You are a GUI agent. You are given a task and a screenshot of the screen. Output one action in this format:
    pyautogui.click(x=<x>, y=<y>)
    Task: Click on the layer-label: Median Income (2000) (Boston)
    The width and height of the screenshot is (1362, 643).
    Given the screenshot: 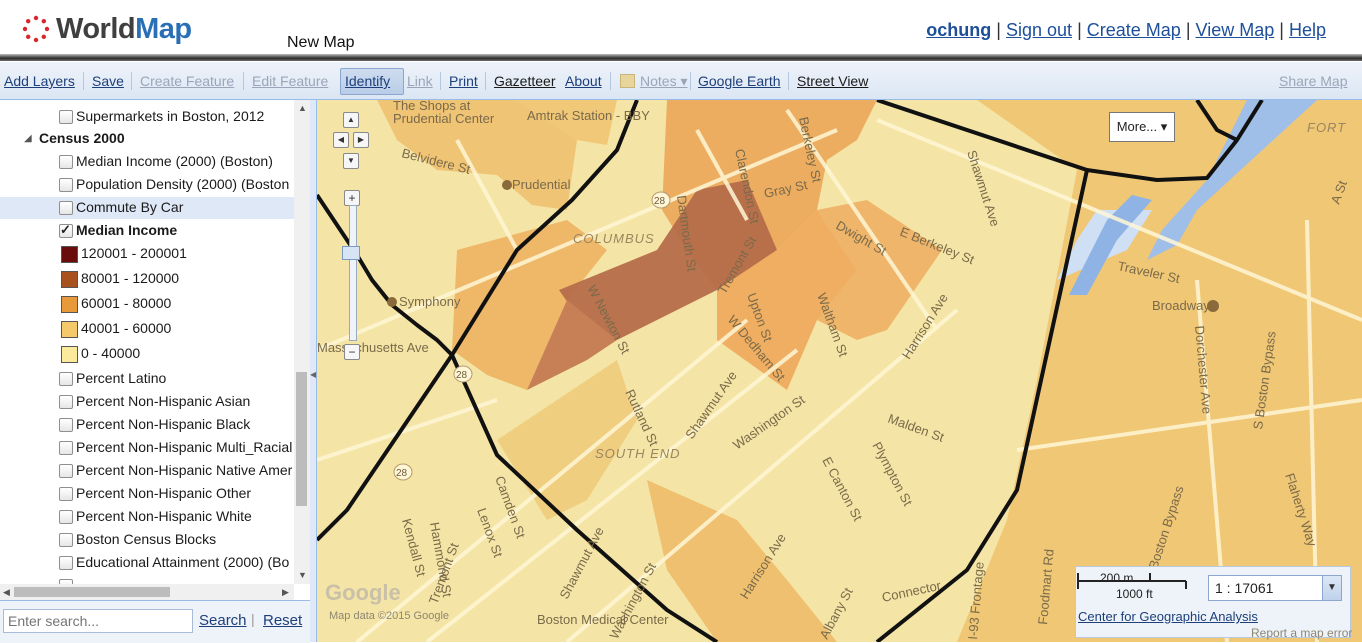 What is the action you would take?
    pyautogui.click(x=174, y=161)
    